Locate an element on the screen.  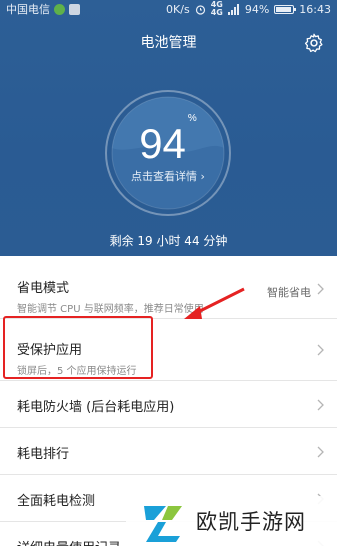
carrier-label: 中国电信 is located at coordinates (28, 9).